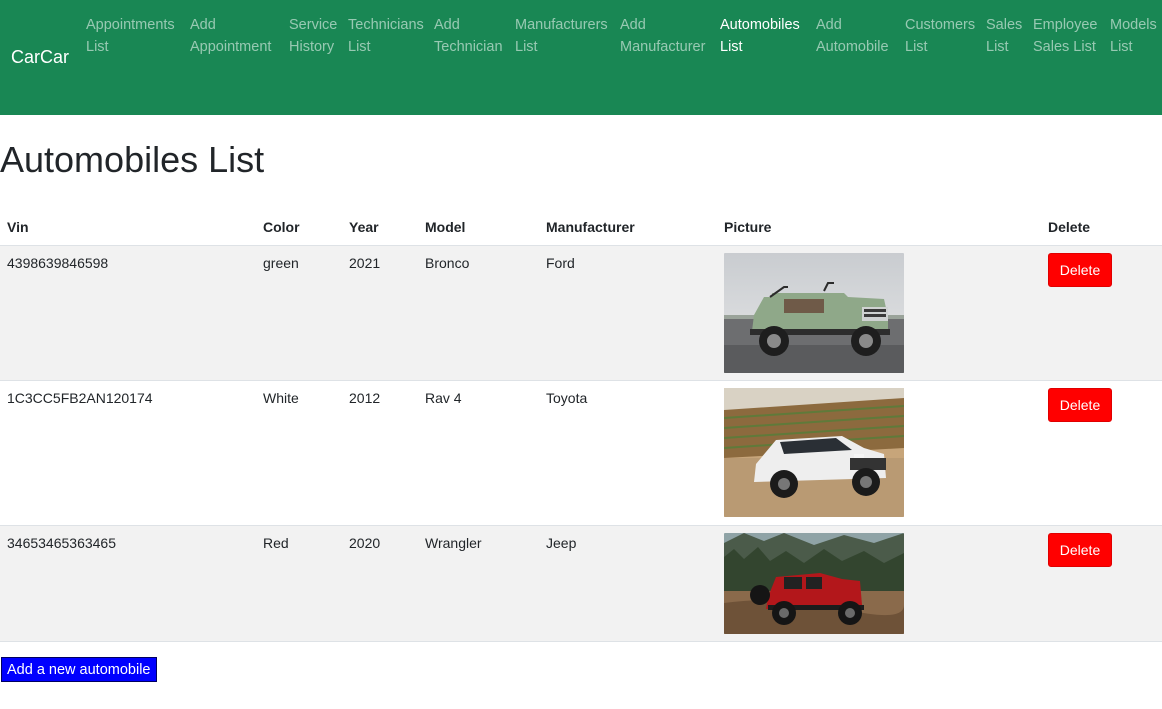  I want to click on cell-color: green, so click(299, 313).